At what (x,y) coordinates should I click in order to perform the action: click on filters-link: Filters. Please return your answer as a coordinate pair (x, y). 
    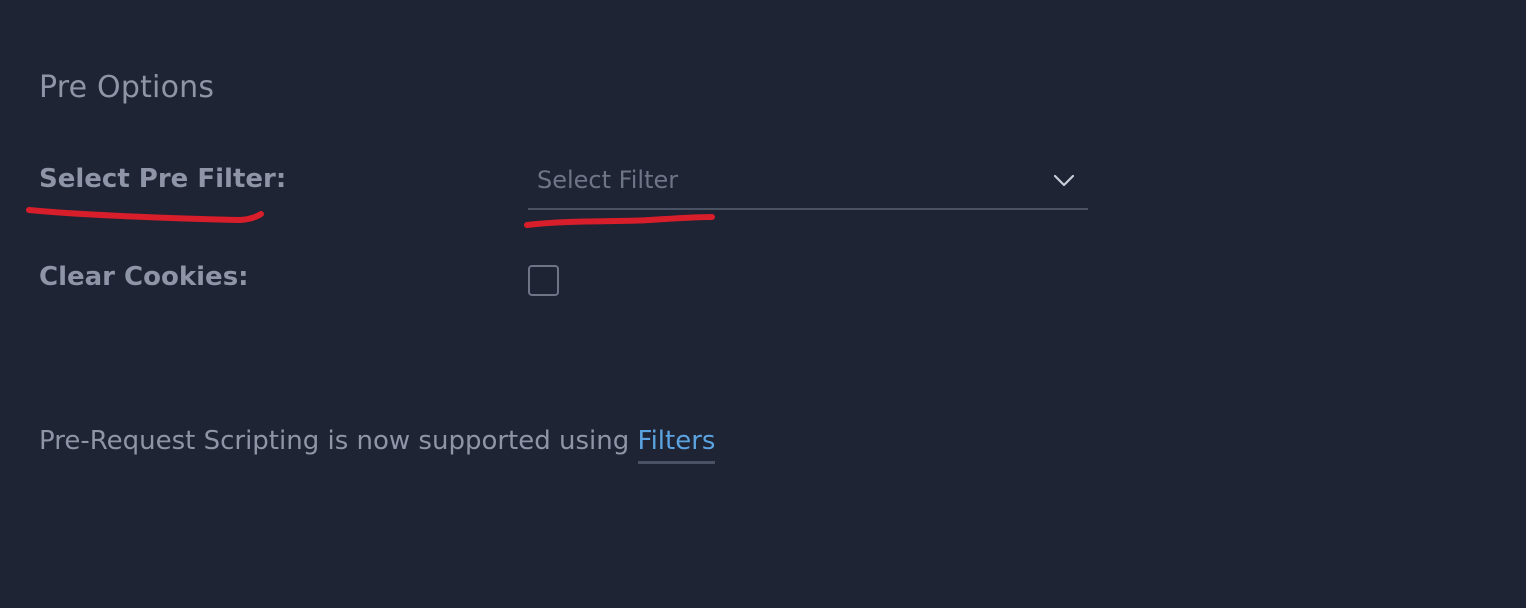
    Looking at the image, I should click on (676, 445).